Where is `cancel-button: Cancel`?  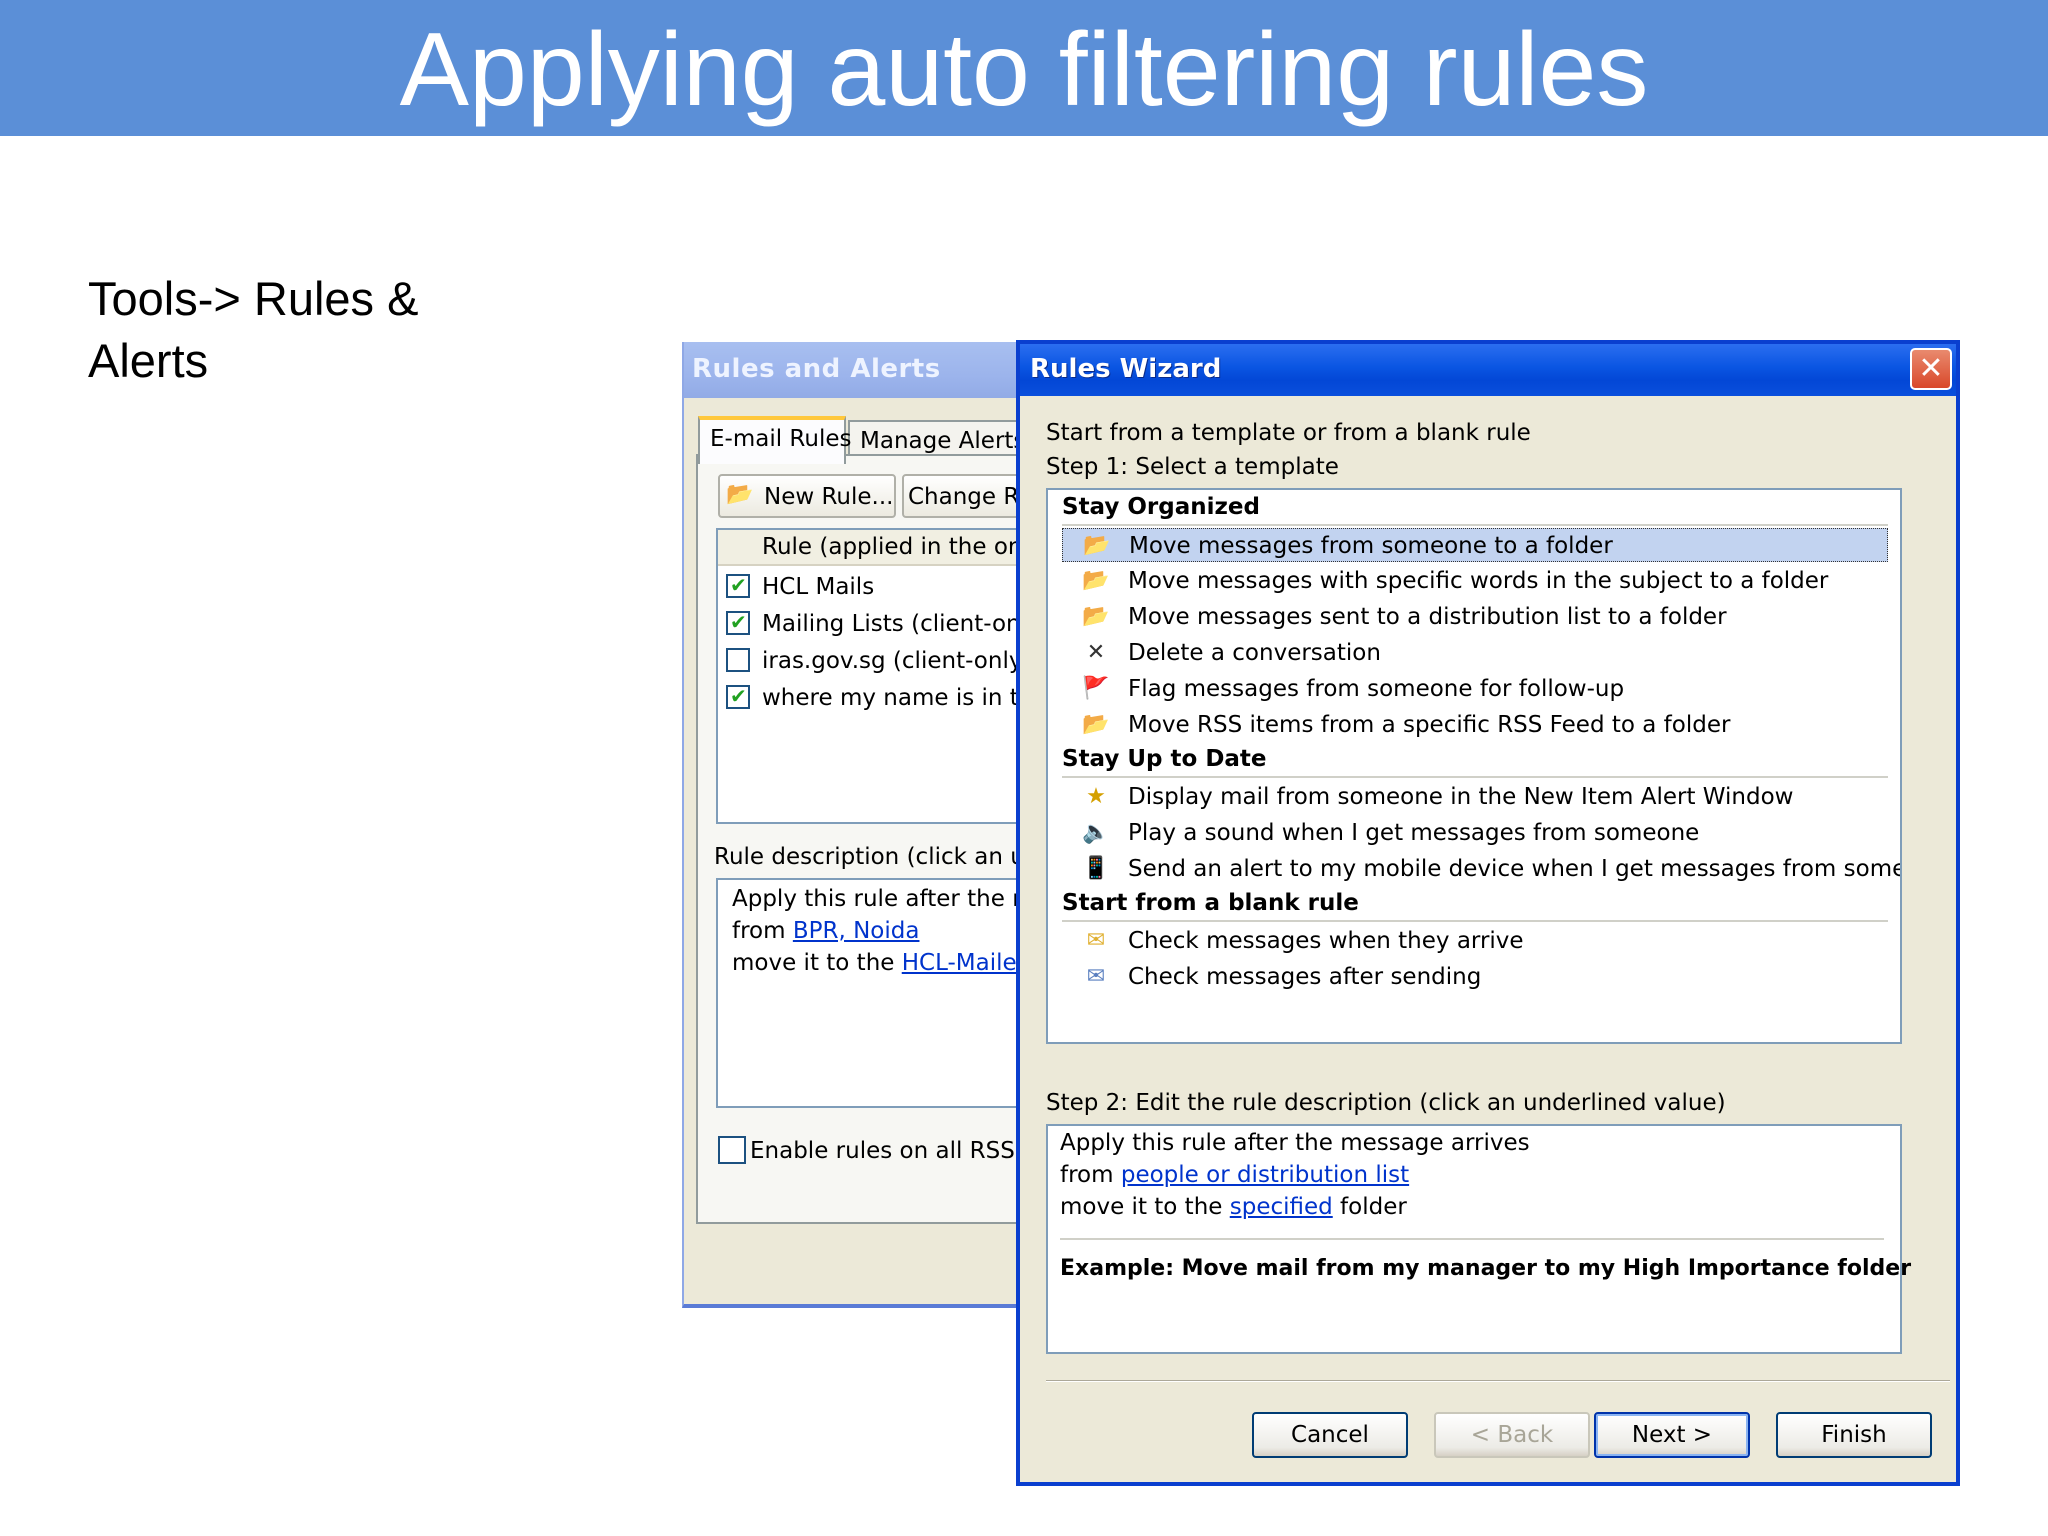 cancel-button: Cancel is located at coordinates (1330, 1435).